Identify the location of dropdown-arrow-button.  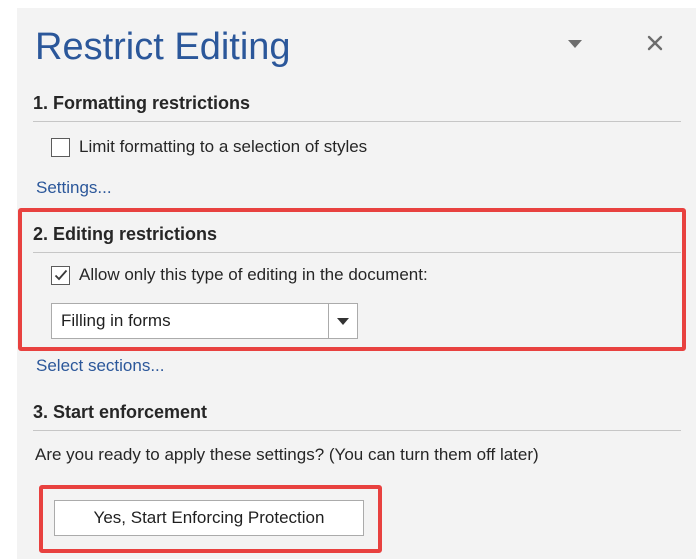
(342, 321).